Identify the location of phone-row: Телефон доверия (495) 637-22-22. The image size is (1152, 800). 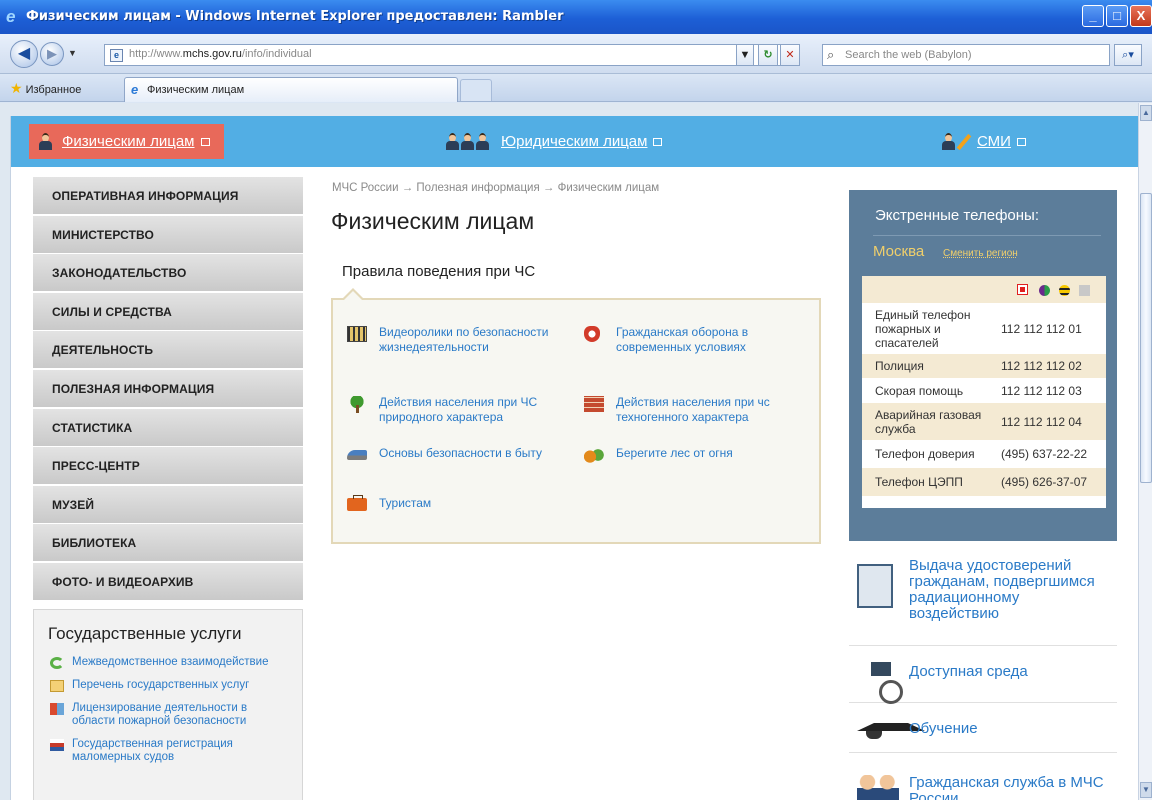
(981, 454).